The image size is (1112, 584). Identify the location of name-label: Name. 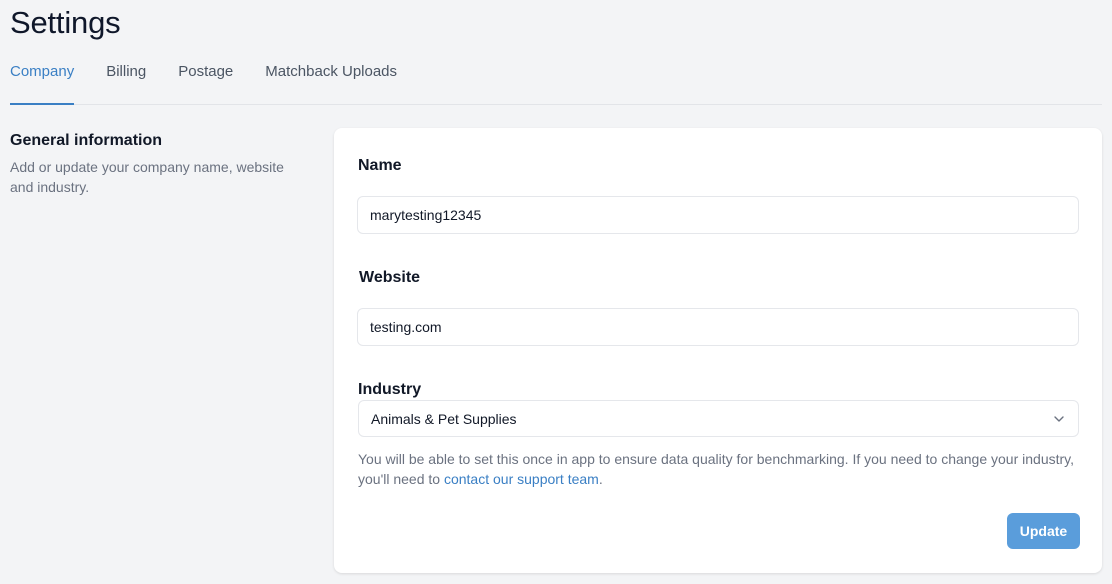
(380, 165).